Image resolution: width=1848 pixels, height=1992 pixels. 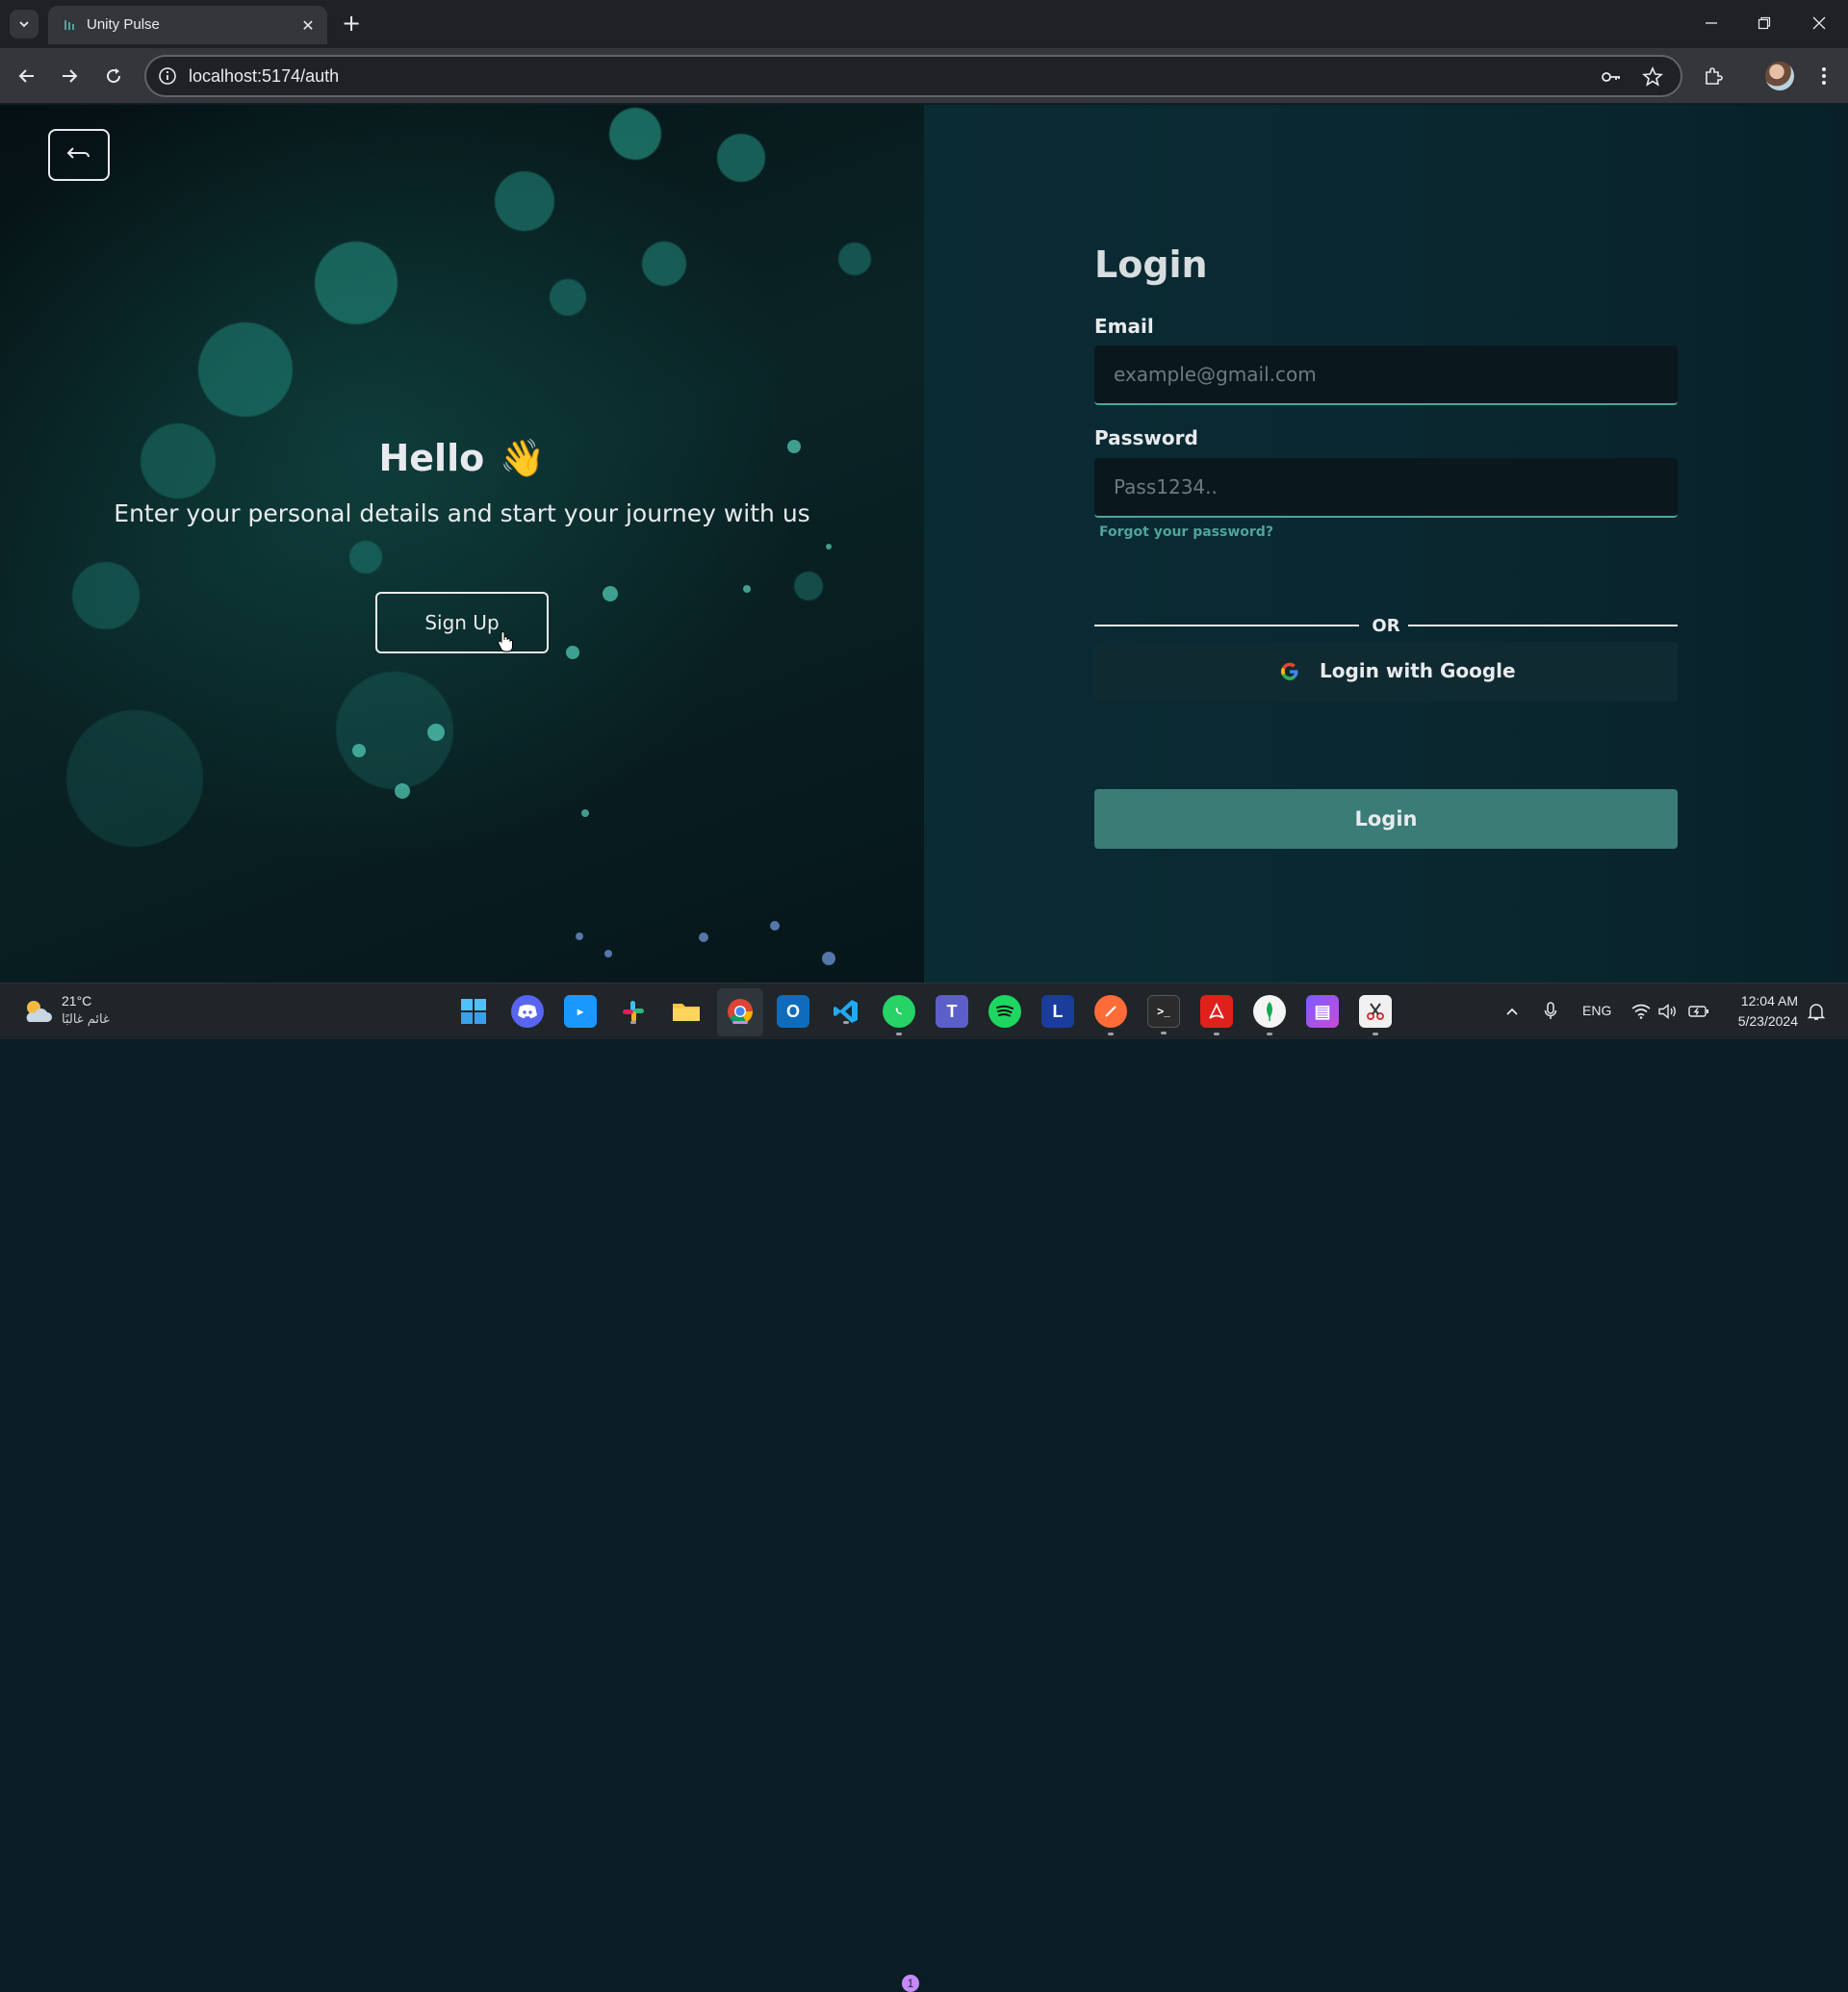 I want to click on extensions-button, so click(x=1713, y=76).